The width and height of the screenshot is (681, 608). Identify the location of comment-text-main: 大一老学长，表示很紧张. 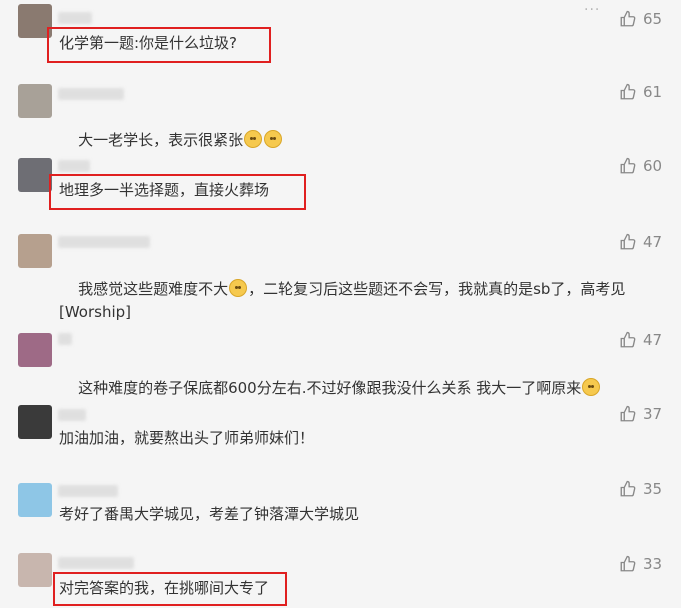
(161, 140).